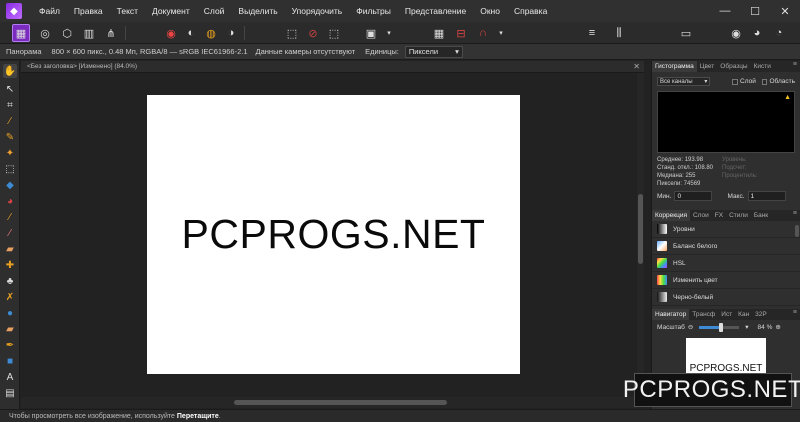 Image resolution: width=800 pixels, height=422 pixels. What do you see at coordinates (761, 215) in the screenshot?
I see `tab-stock: Банк` at bounding box center [761, 215].